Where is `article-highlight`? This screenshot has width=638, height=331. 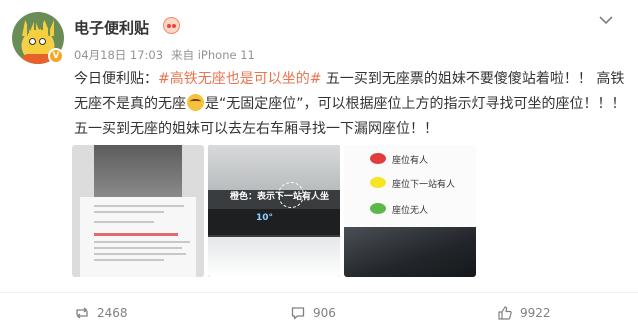
article-highlight is located at coordinates (136, 234).